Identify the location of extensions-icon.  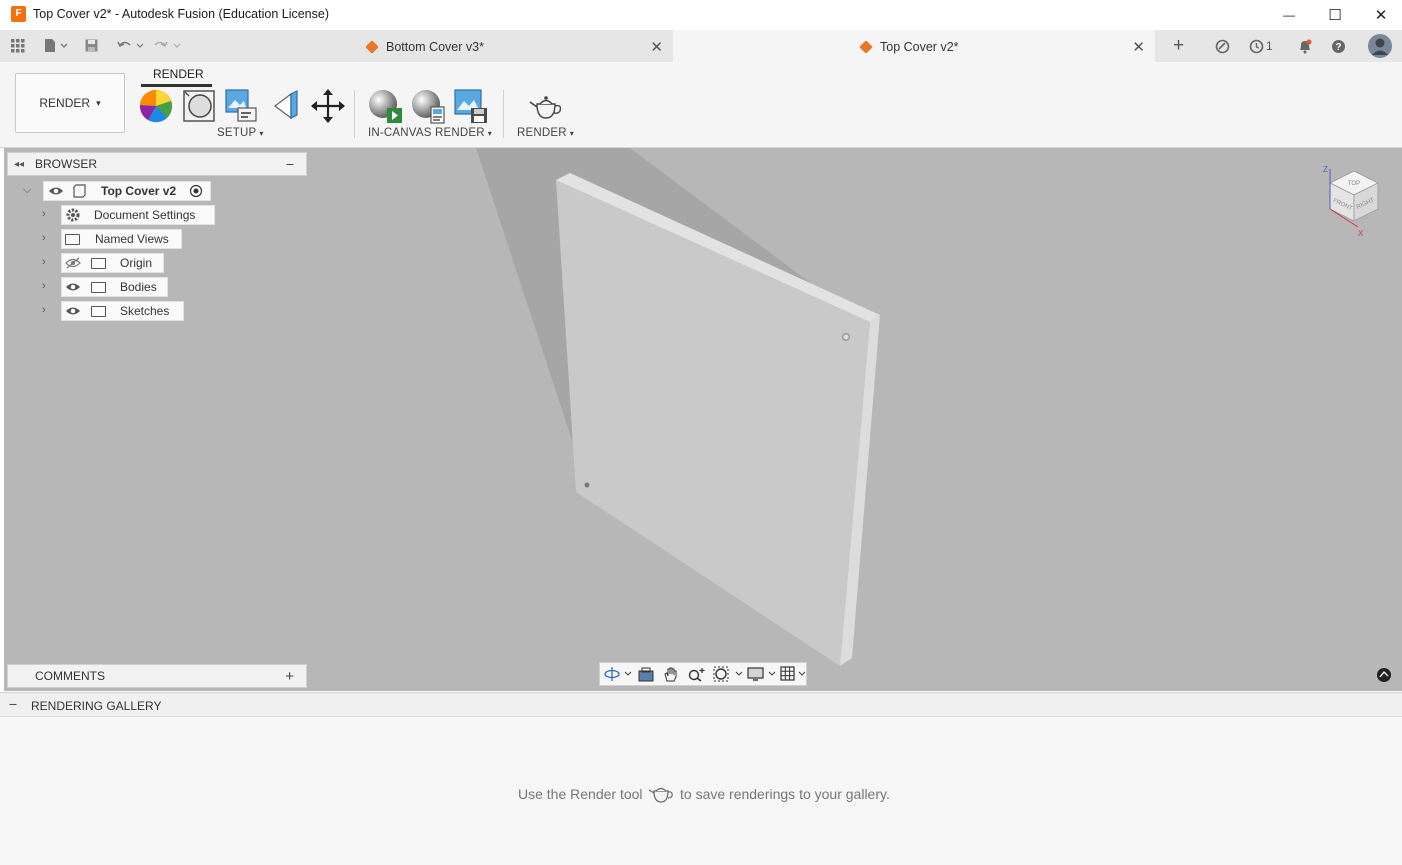
(1222, 46).